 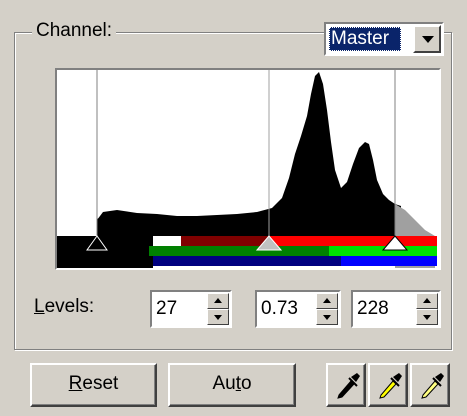 I want to click on gamma-level-value: 0.73, so click(x=279, y=308).